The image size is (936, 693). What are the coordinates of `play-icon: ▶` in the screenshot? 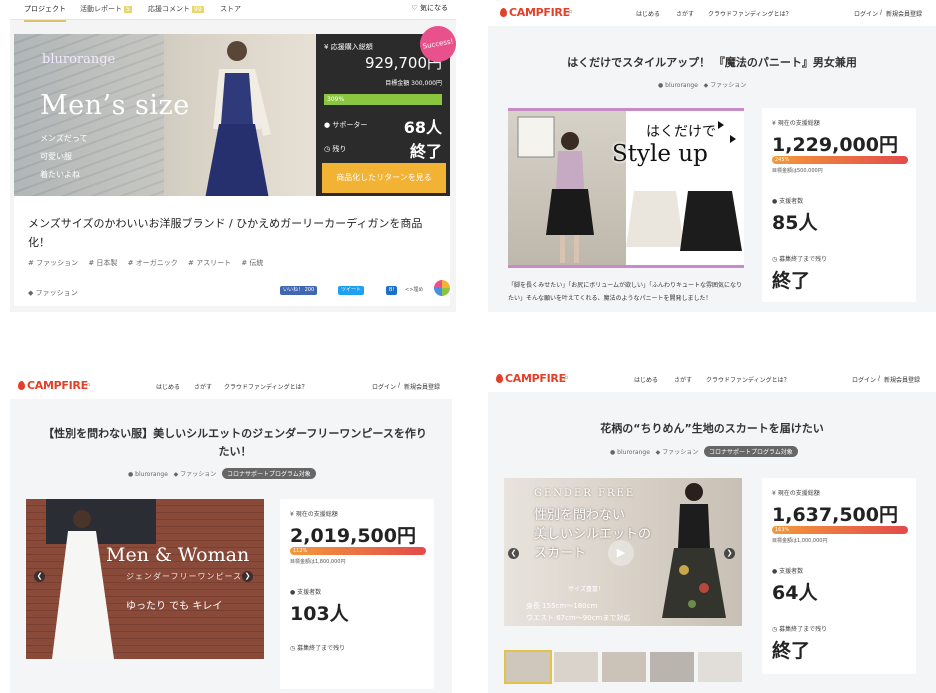 It's located at (621, 553).